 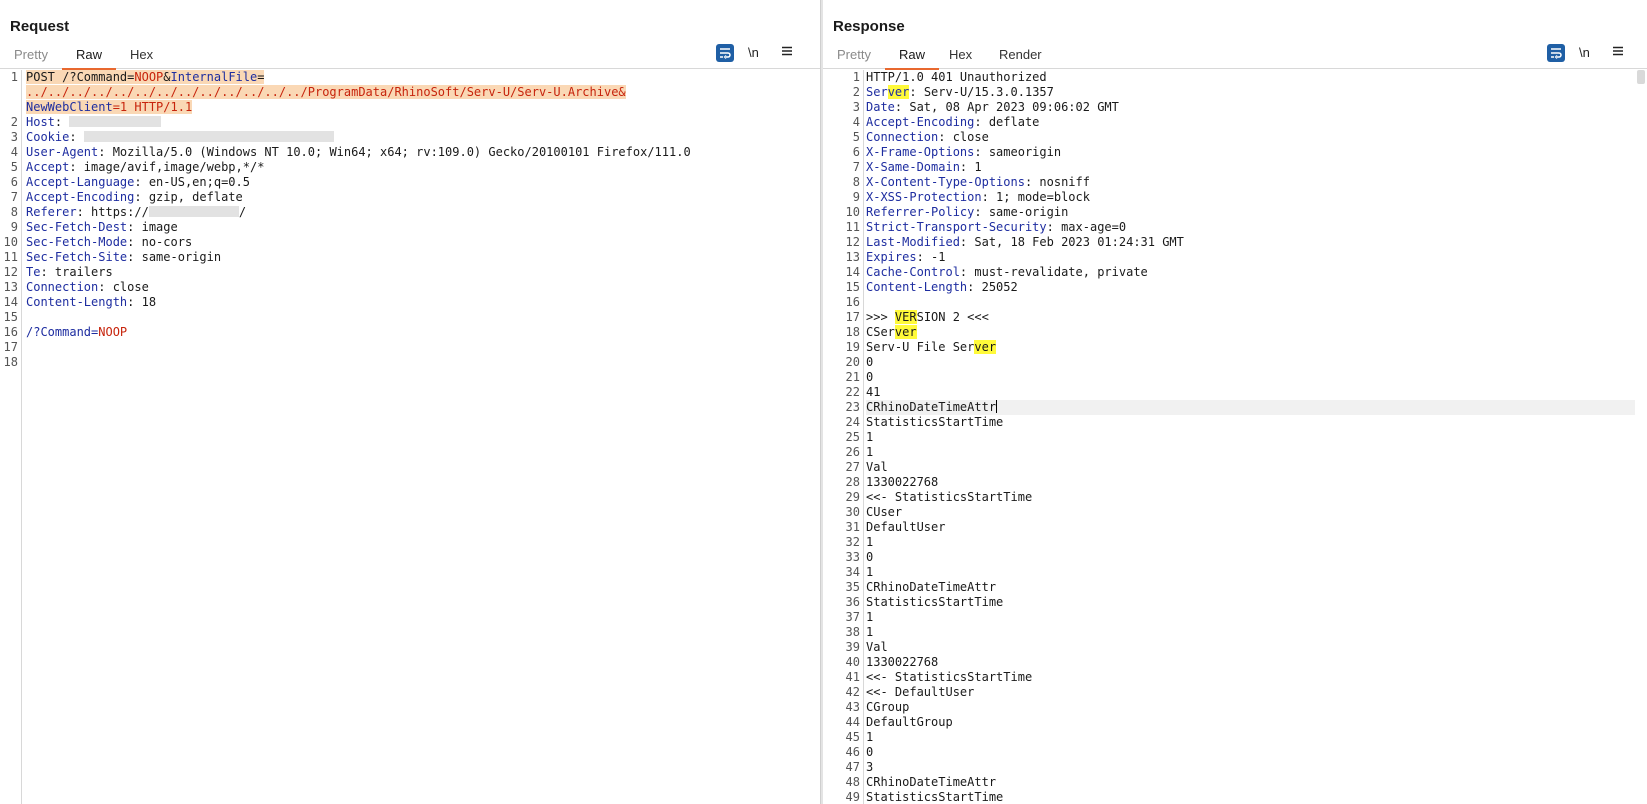 I want to click on line-number: 46, so click(x=852, y=752).